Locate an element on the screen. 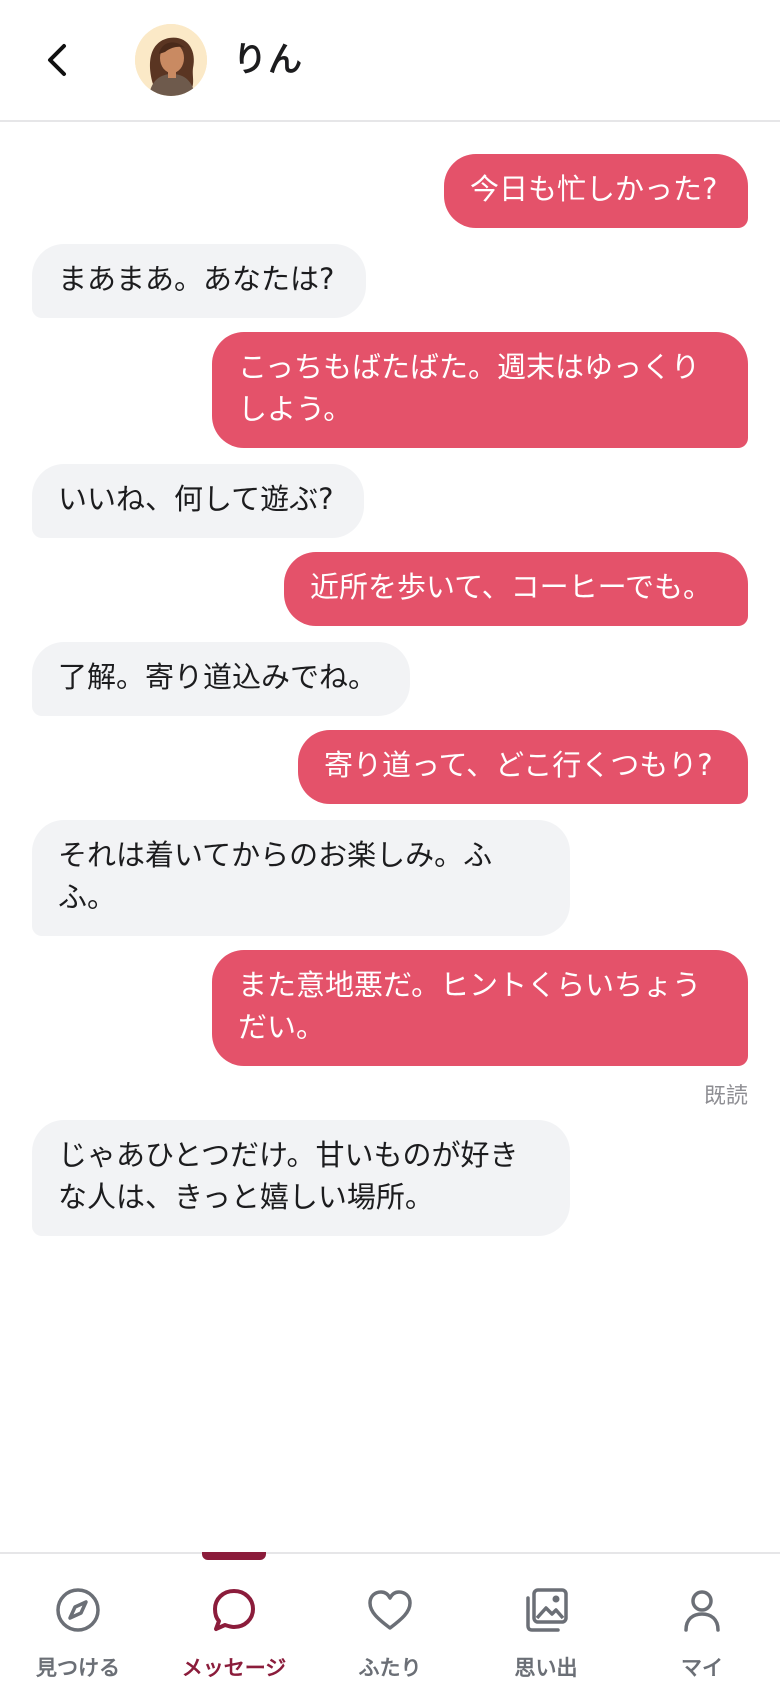  nav-label: メッセージ is located at coordinates (234, 1668).